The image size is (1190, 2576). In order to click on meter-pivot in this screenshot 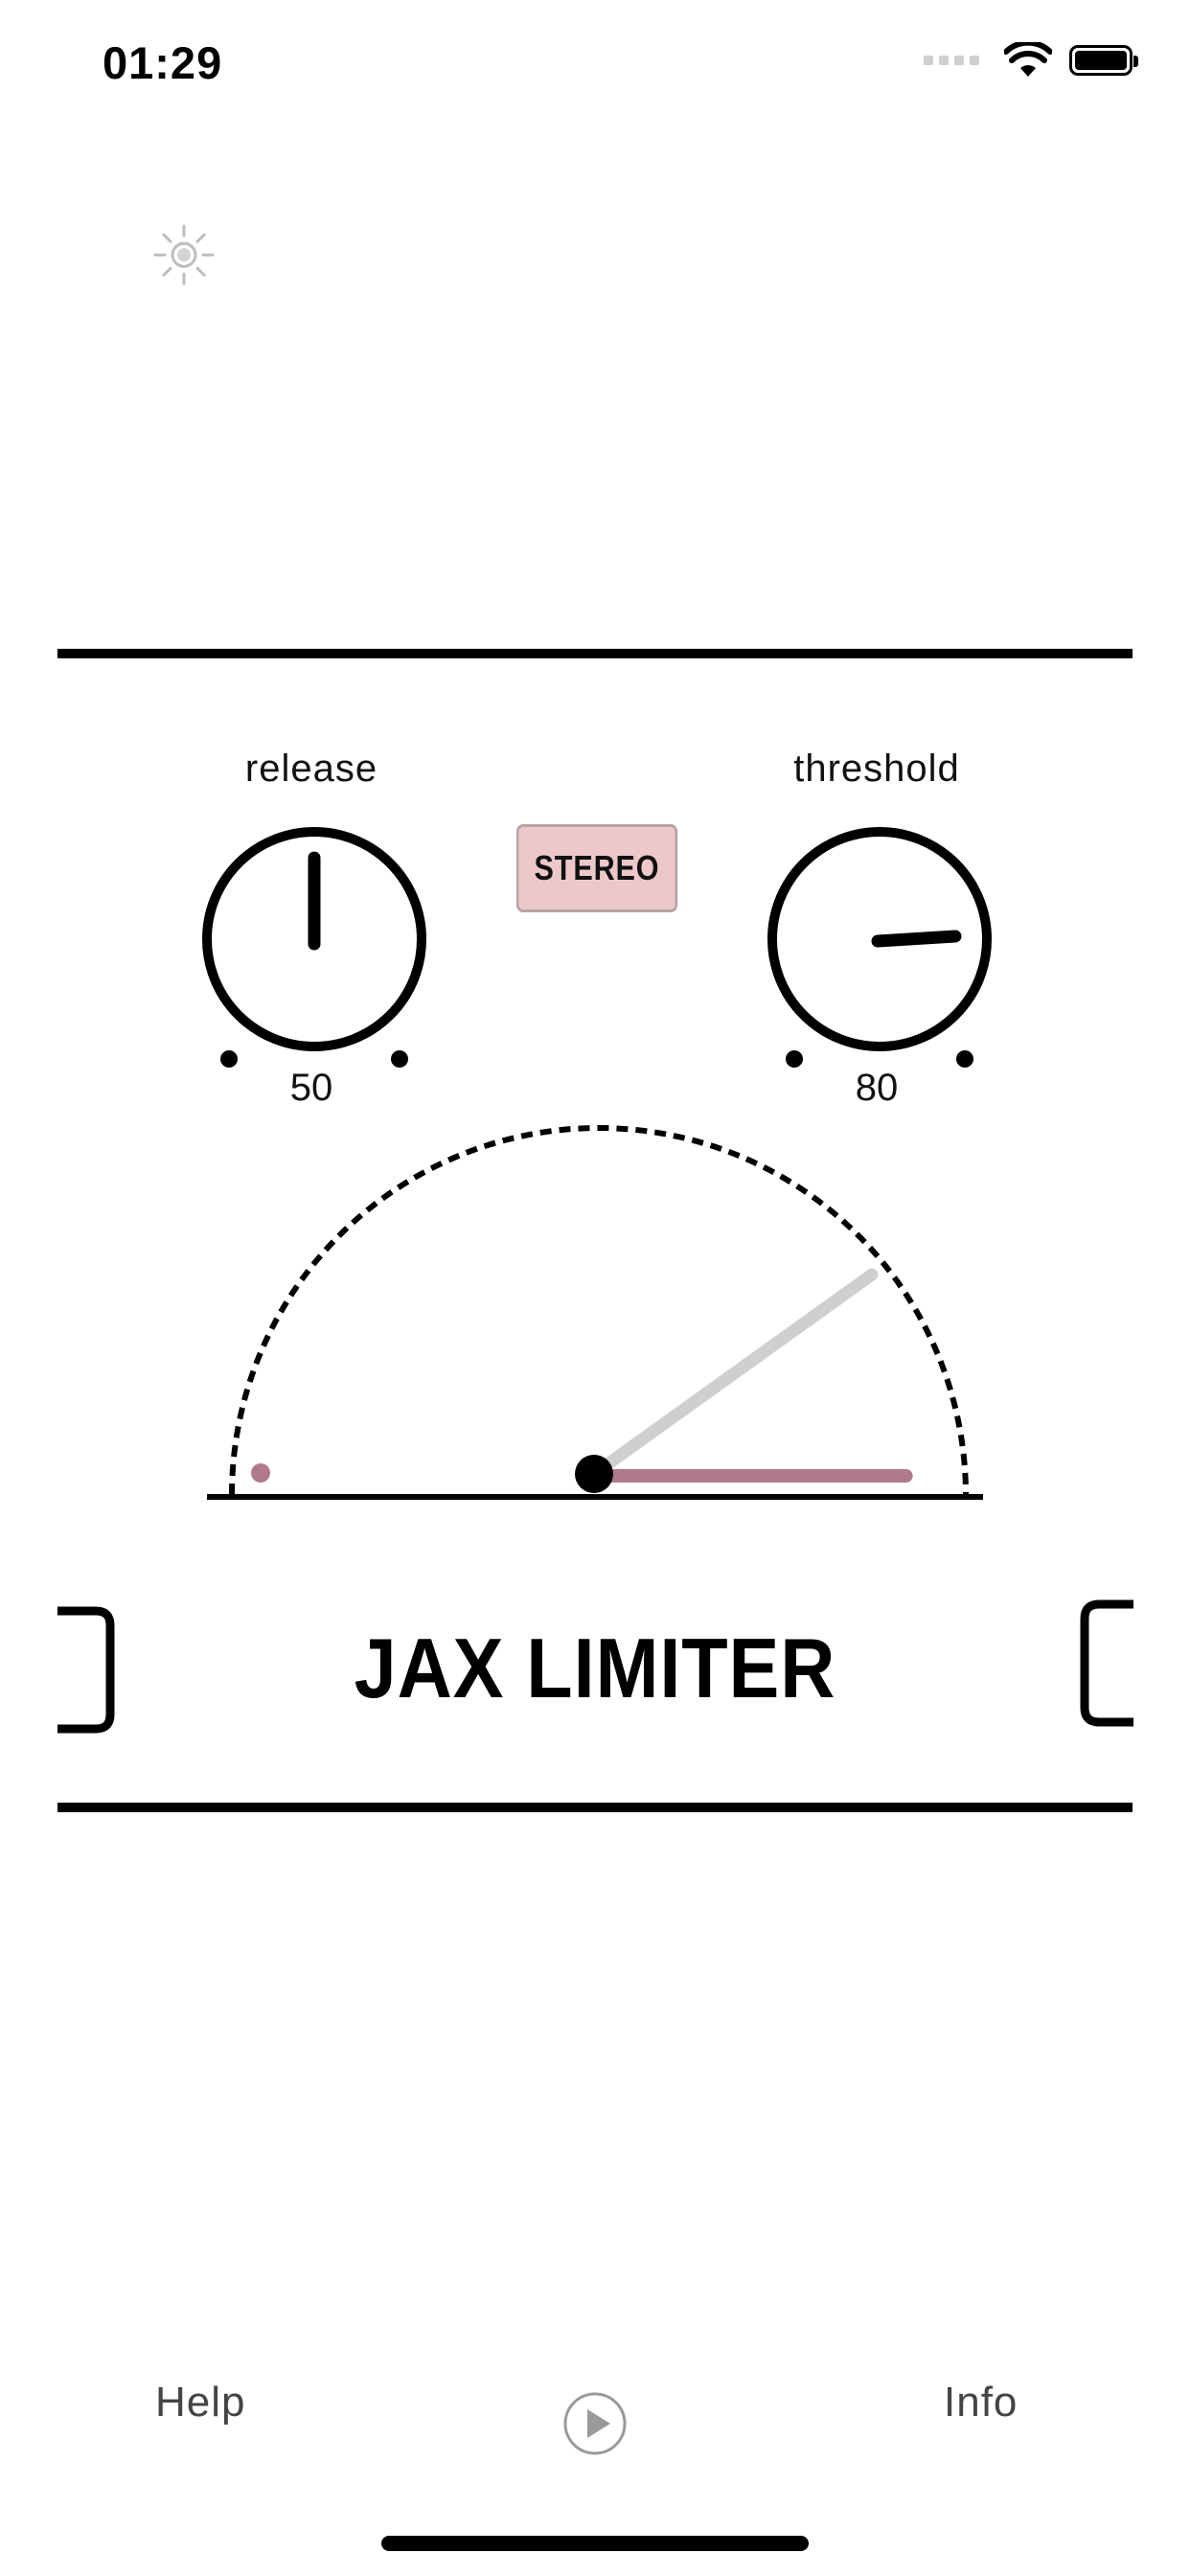, I will do `click(594, 1474)`.